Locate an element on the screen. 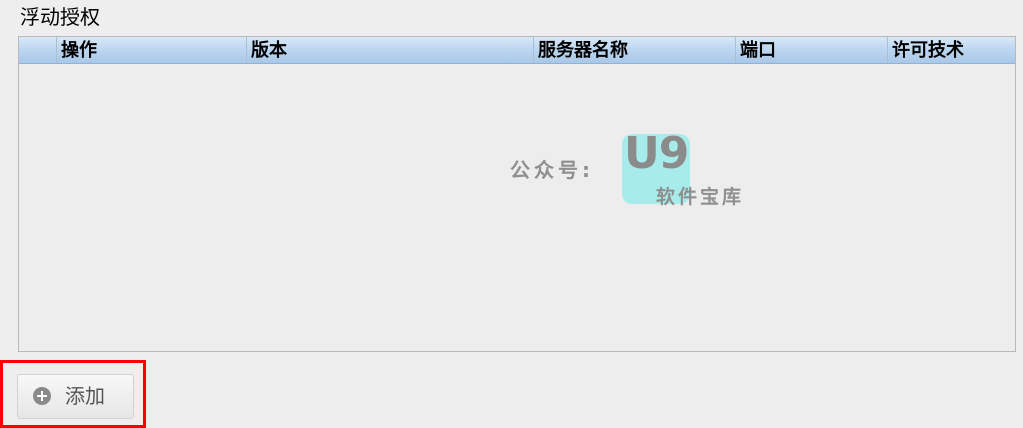 Image resolution: width=1023 pixels, height=428 pixels. column-header-server-name: 服务器名称 is located at coordinates (634, 50).